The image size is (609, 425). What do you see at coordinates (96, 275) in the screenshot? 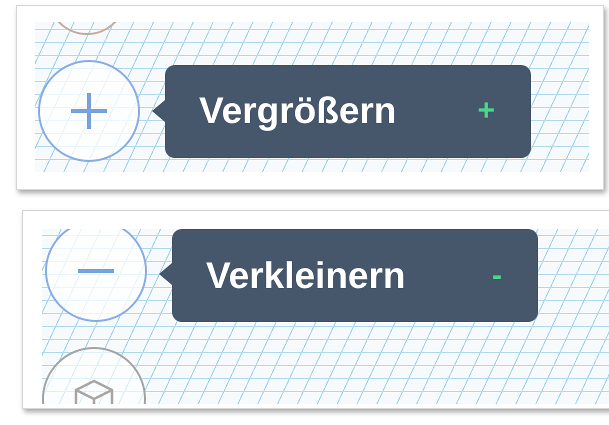
I see `zoom-out-button` at bounding box center [96, 275].